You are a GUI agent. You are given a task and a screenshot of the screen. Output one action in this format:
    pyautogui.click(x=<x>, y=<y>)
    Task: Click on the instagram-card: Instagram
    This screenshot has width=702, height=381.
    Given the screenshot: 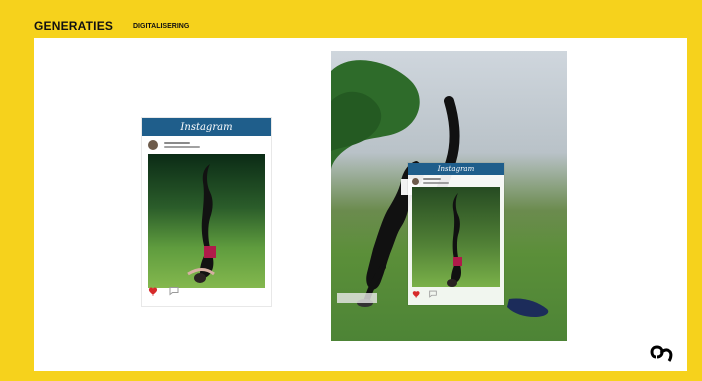 What is the action you would take?
    pyautogui.click(x=206, y=212)
    